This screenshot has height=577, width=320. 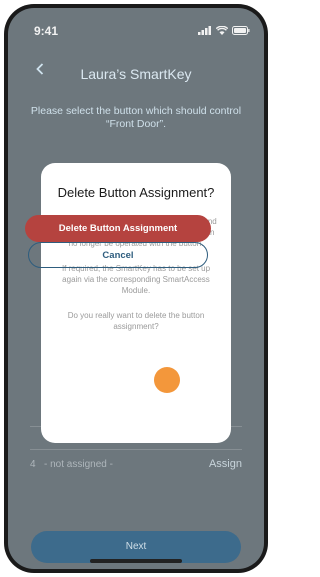 What do you see at coordinates (204, 30) in the screenshot?
I see `signal-icon` at bounding box center [204, 30].